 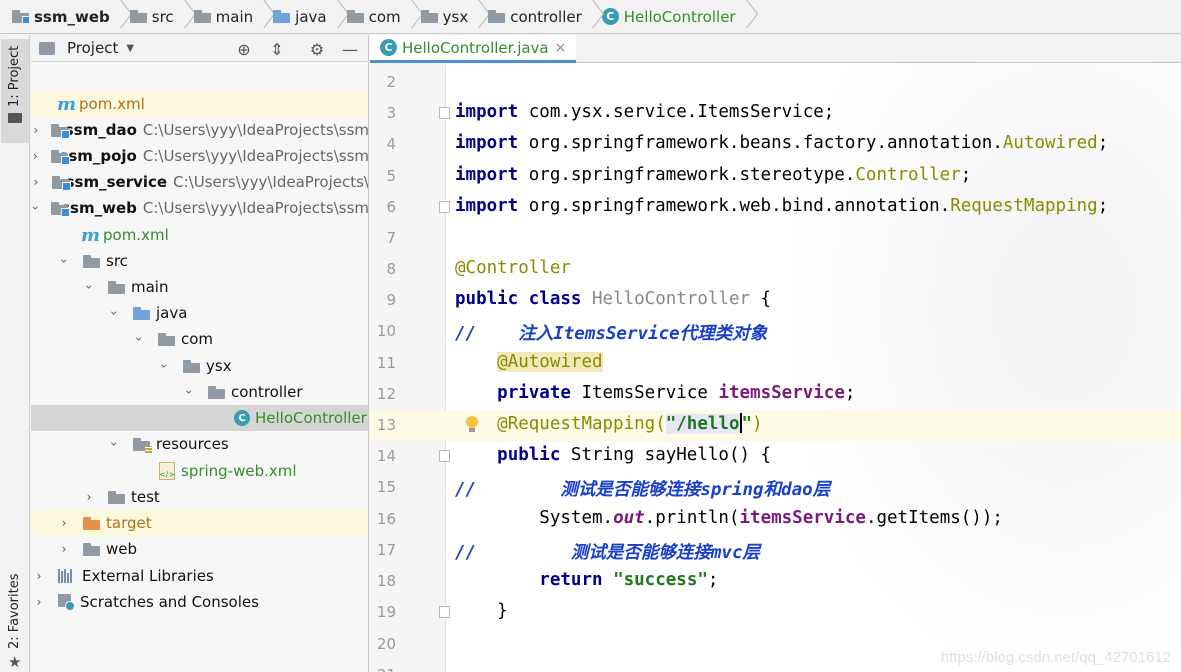 I want to click on code-text: }, so click(x=502, y=611).